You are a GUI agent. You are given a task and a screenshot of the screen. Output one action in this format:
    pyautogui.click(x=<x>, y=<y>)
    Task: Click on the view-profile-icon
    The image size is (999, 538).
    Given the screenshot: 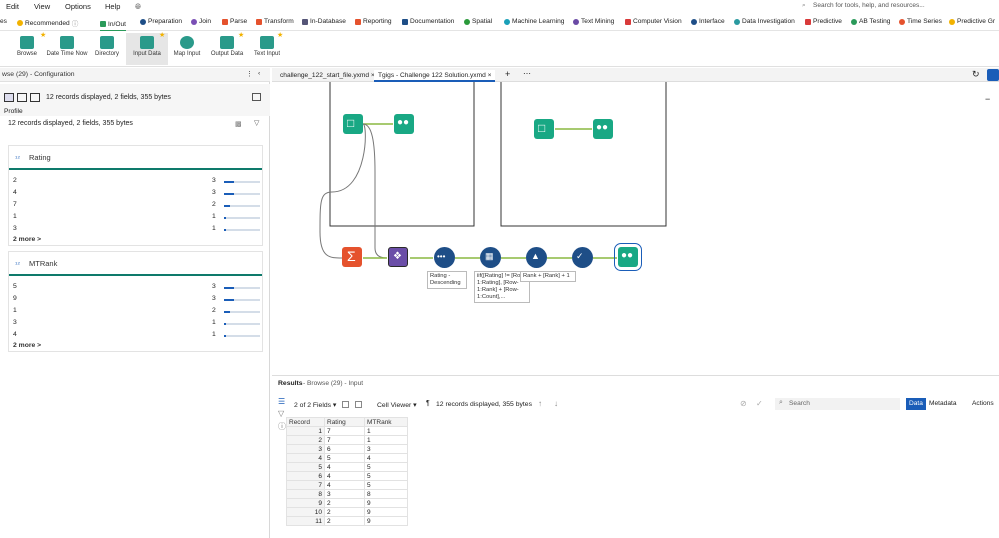 What is the action you would take?
    pyautogui.click(x=22, y=97)
    